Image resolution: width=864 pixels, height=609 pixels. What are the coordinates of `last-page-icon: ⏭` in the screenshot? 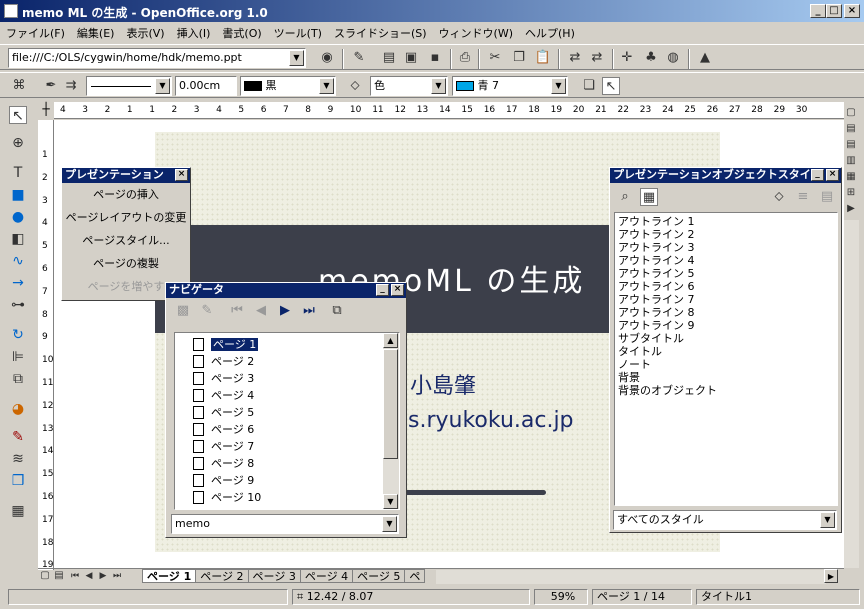 It's located at (309, 311).